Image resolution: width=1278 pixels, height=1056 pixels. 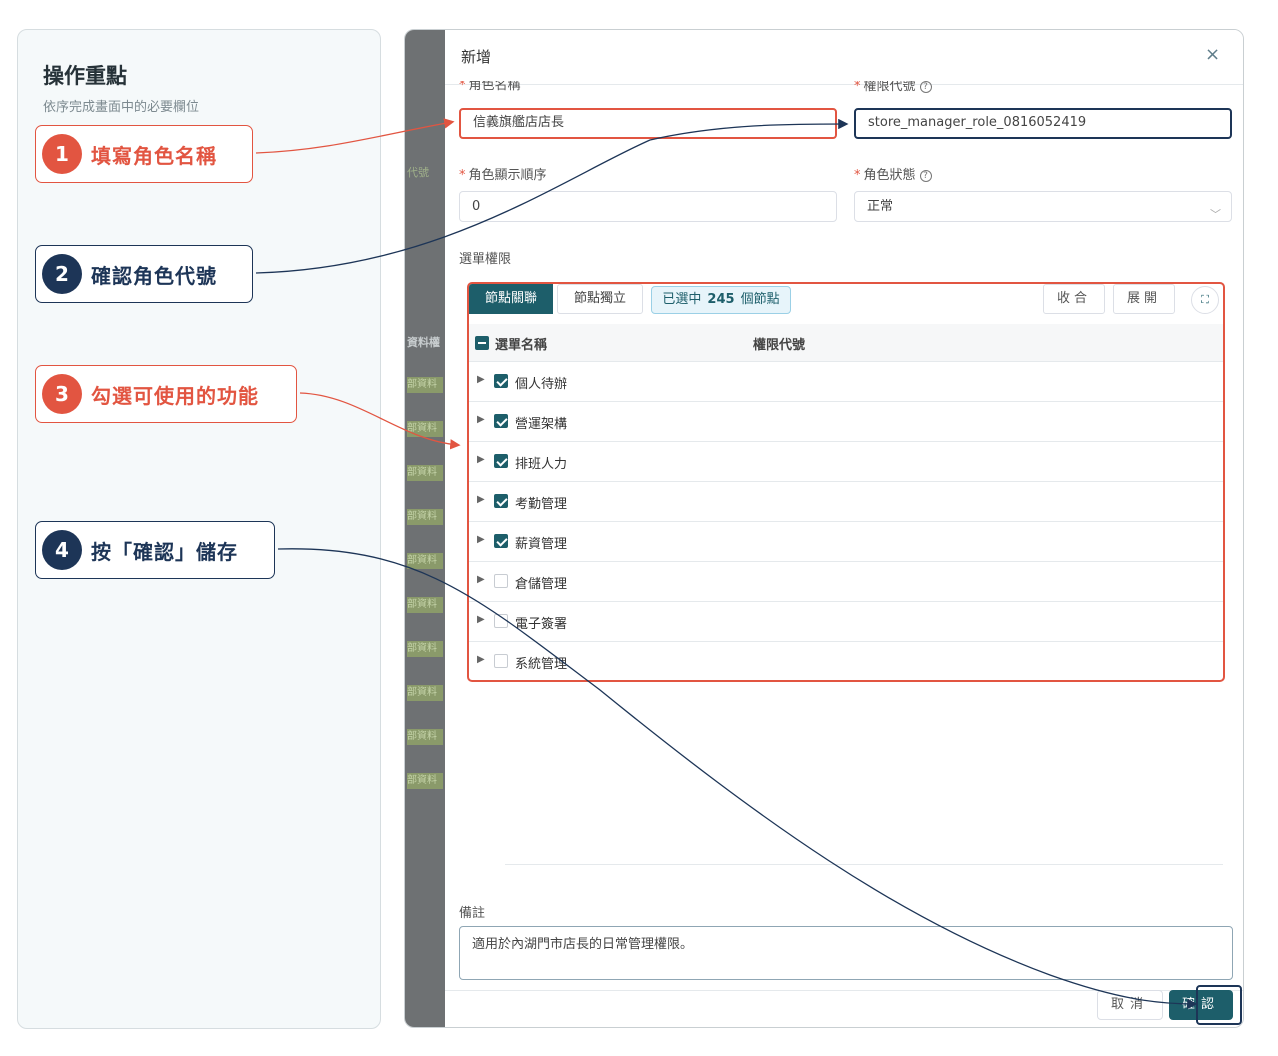 I want to click on tree-row: ▶ 薪資管理, so click(x=846, y=542).